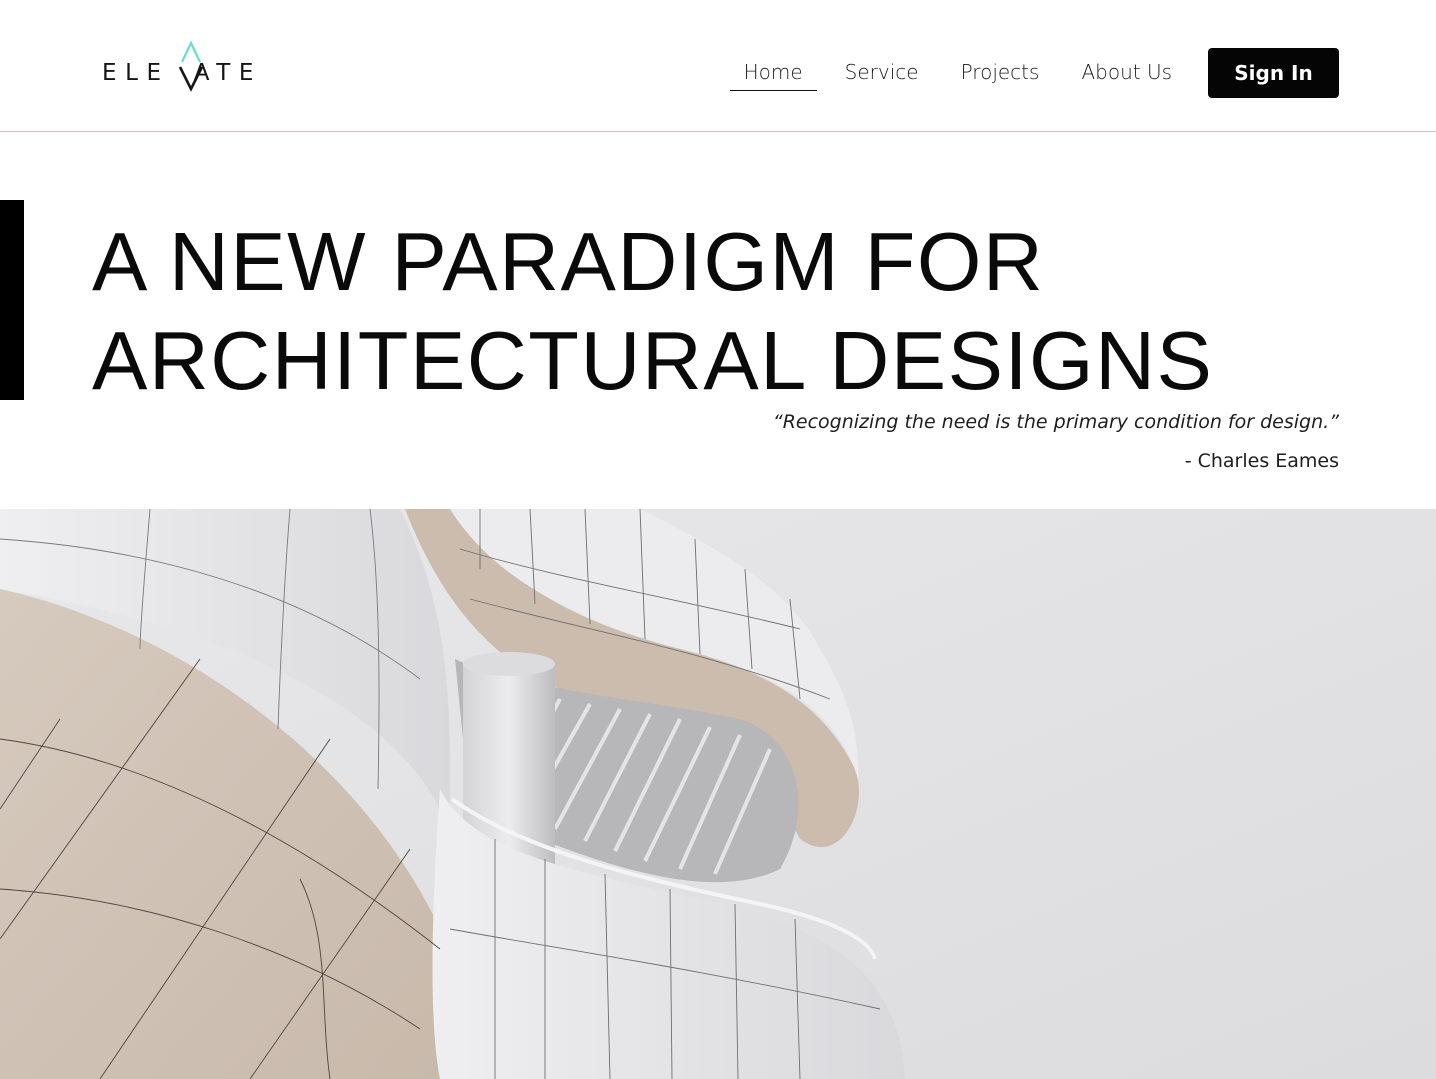 This screenshot has width=1436, height=1079. I want to click on main-nav: Home Service Projects About Us, so click(957, 69).